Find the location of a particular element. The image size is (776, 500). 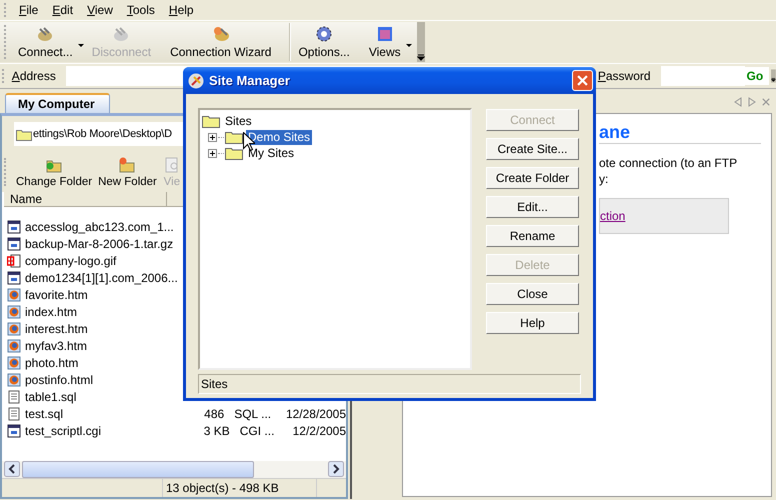

horizontal-scrollbar is located at coordinates (174, 469).